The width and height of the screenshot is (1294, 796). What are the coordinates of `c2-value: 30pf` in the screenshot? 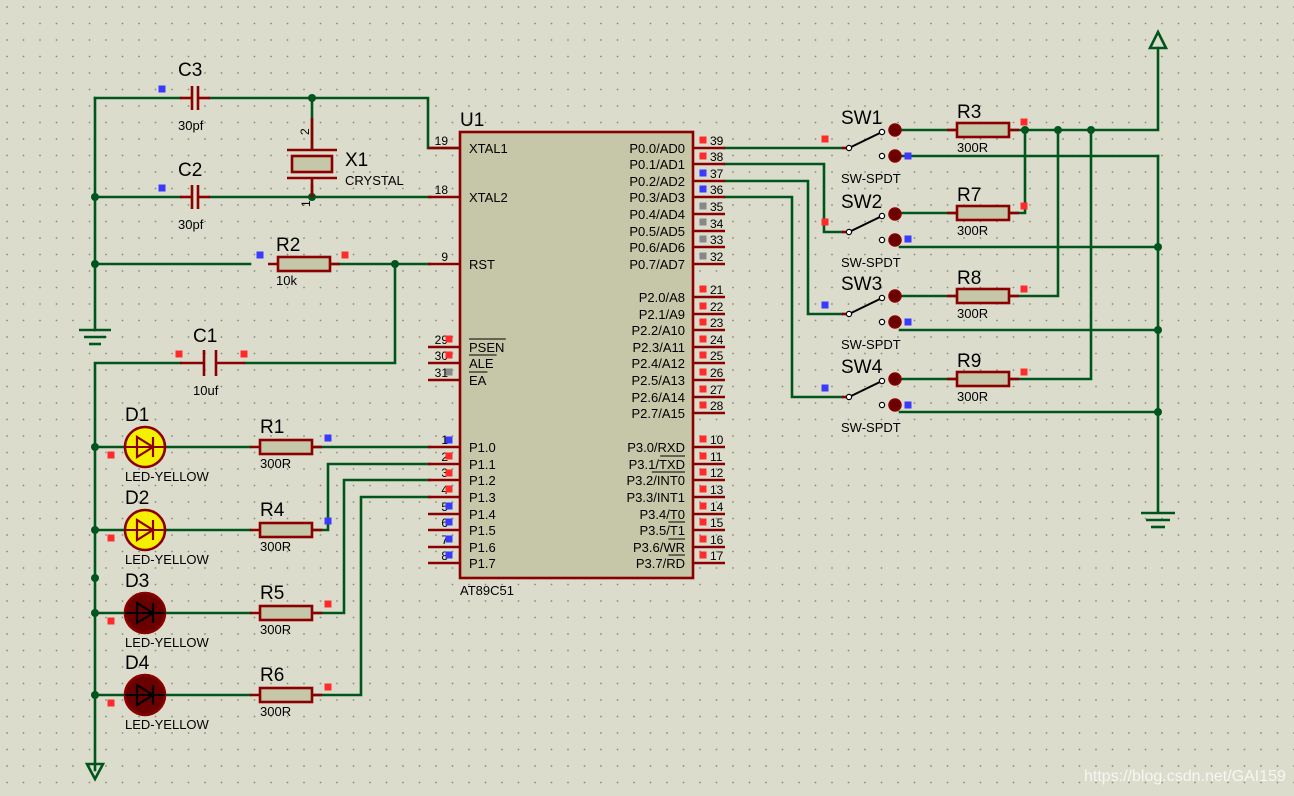 It's located at (191, 224).